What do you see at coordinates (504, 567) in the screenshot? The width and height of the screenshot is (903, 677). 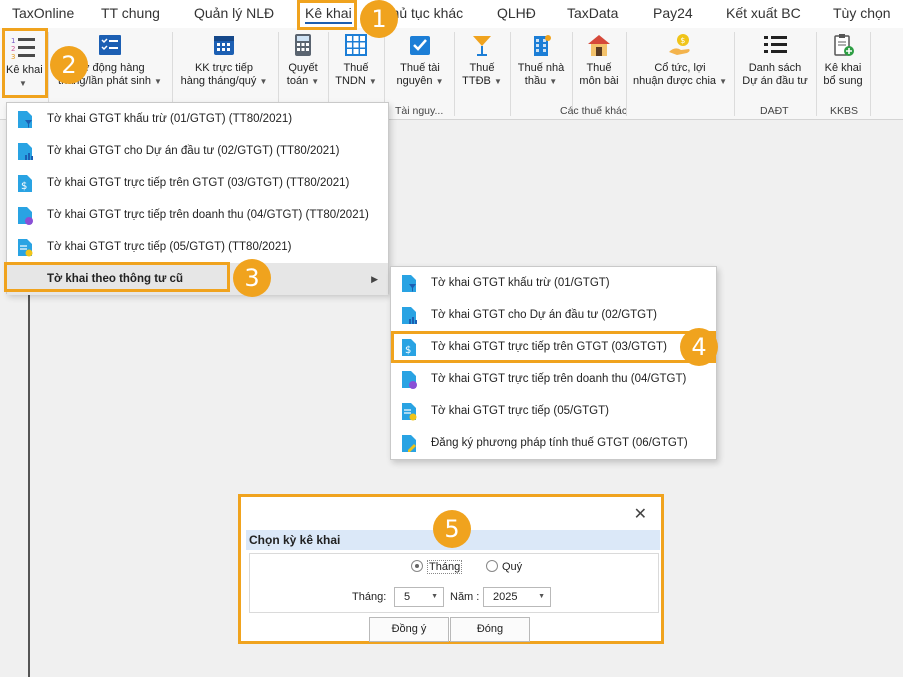 I see `radio-quy: Quý` at bounding box center [504, 567].